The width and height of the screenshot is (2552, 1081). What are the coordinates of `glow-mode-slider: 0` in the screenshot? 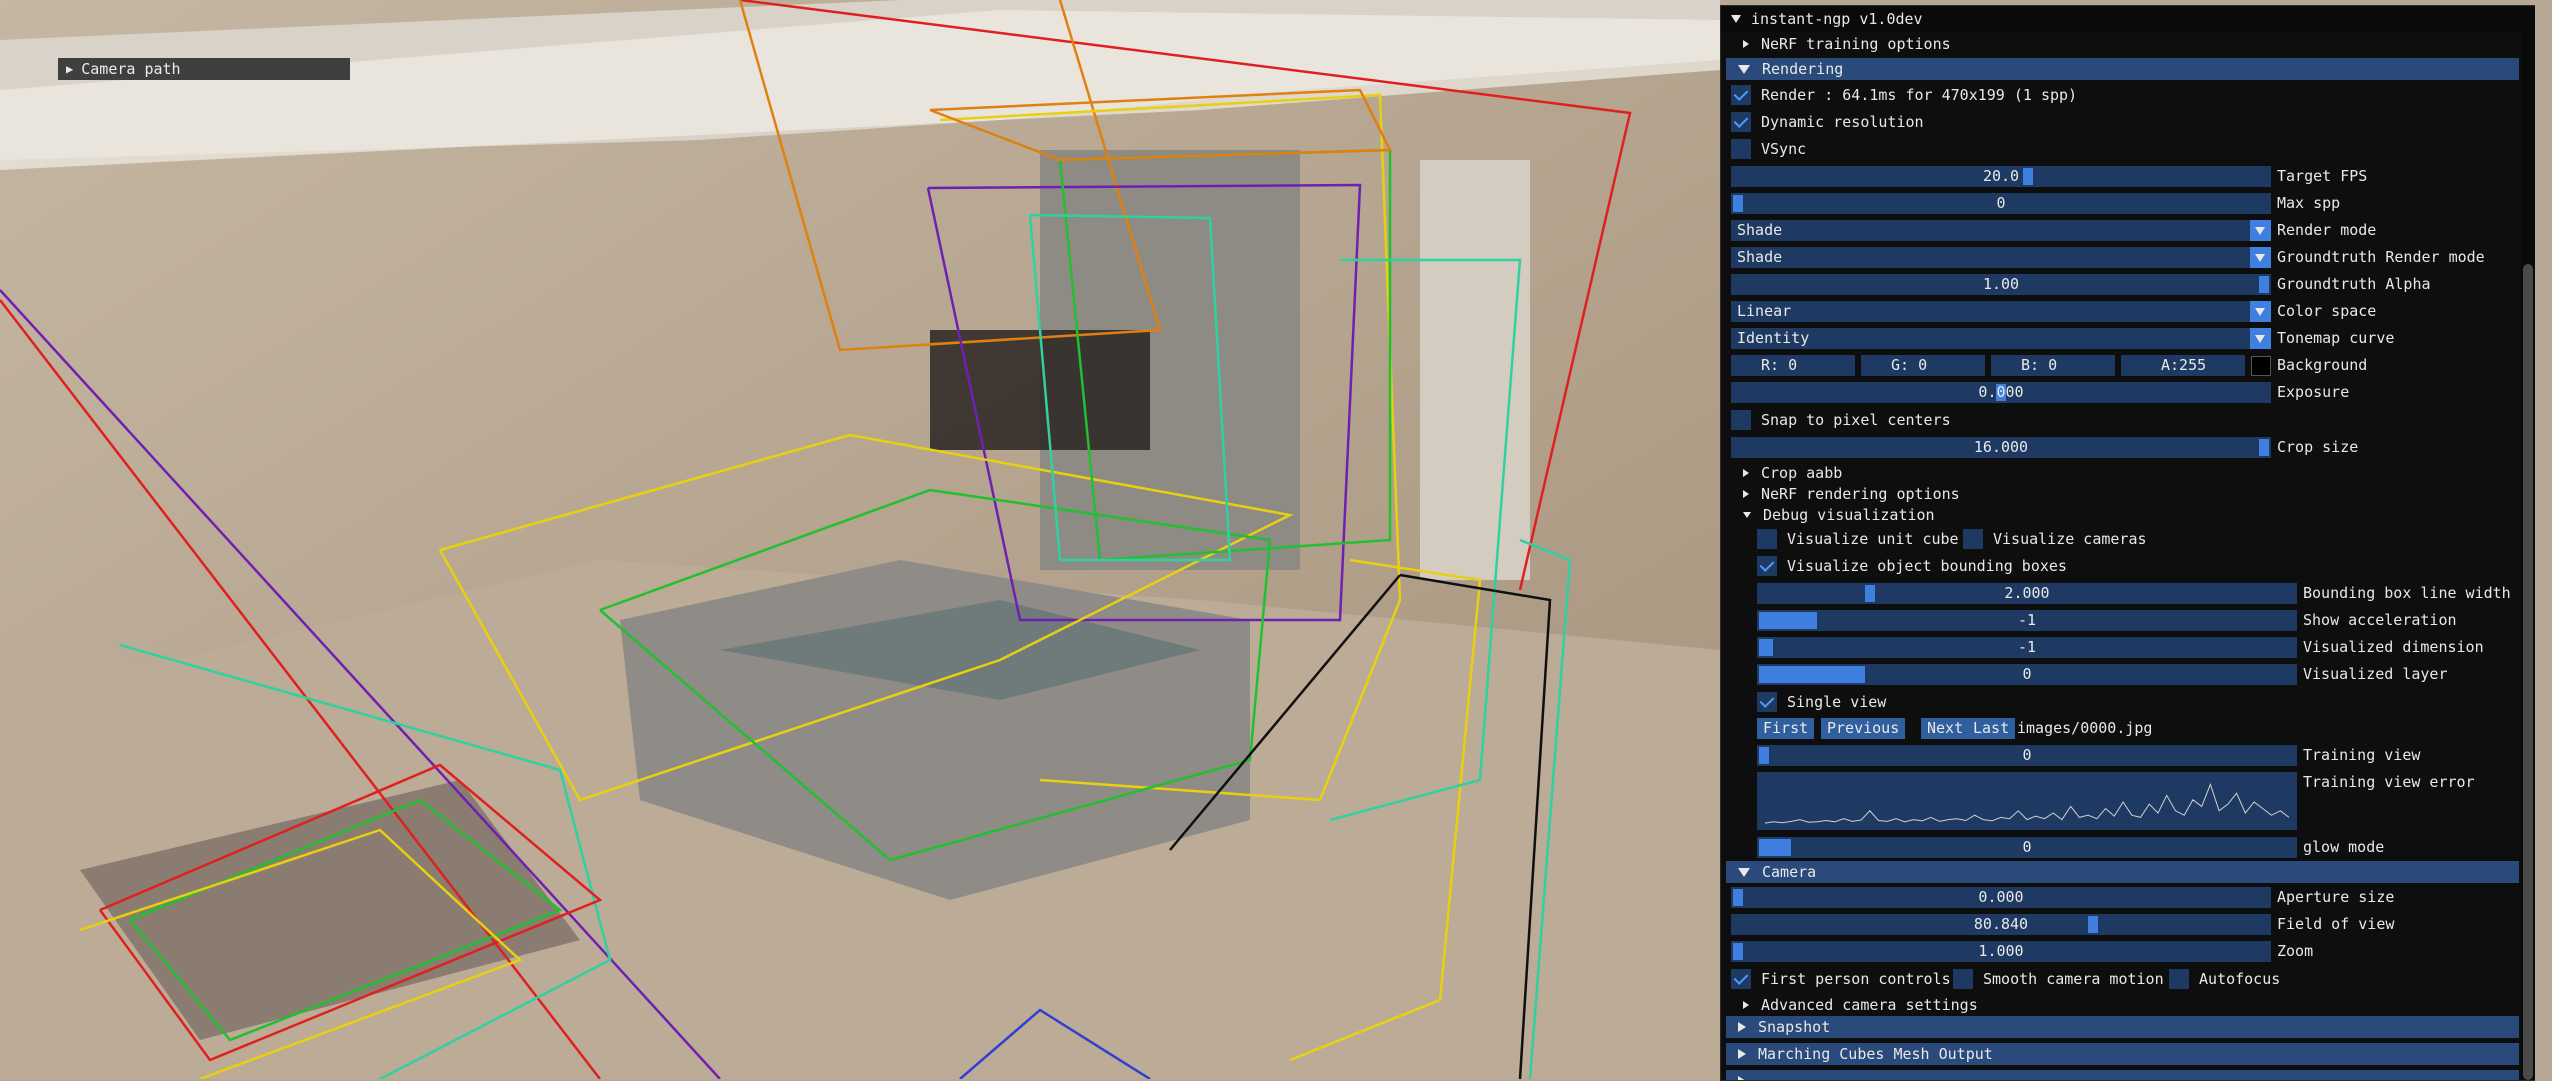 It's located at (2027, 847).